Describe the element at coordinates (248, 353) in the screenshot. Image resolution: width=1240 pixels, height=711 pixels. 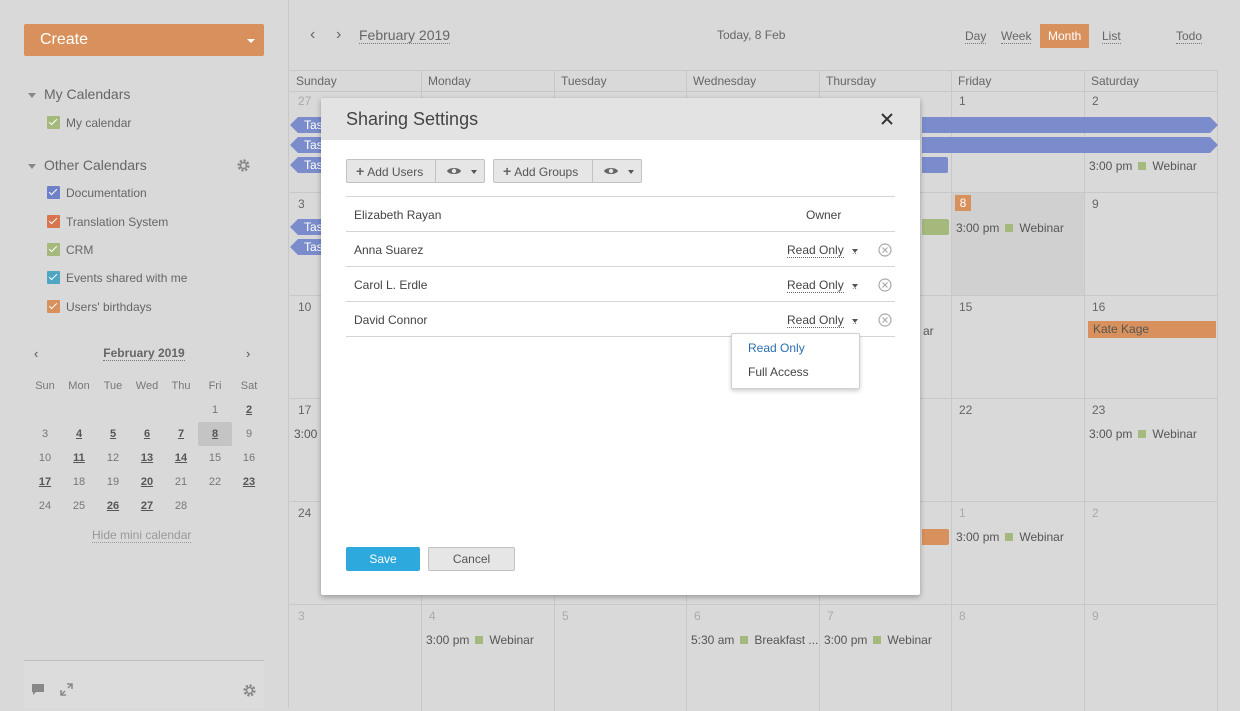
I see `next-month-icon: ›` at that location.